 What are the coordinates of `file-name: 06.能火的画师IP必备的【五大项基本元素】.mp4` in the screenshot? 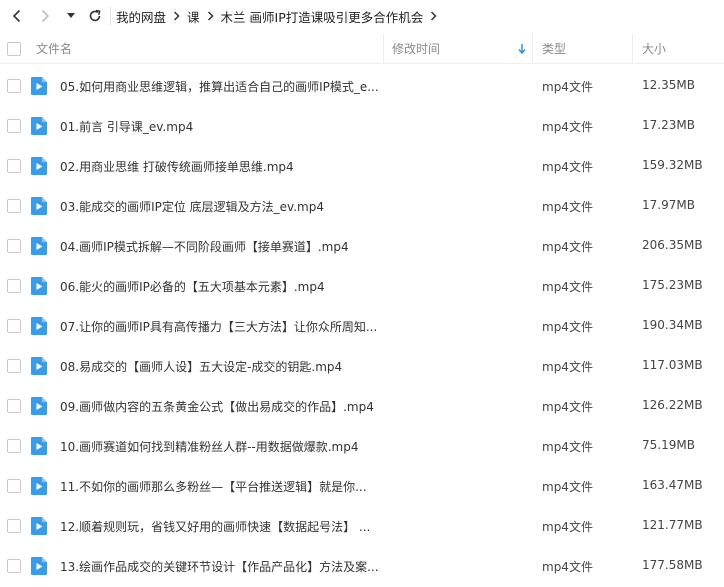 It's located at (192, 286).